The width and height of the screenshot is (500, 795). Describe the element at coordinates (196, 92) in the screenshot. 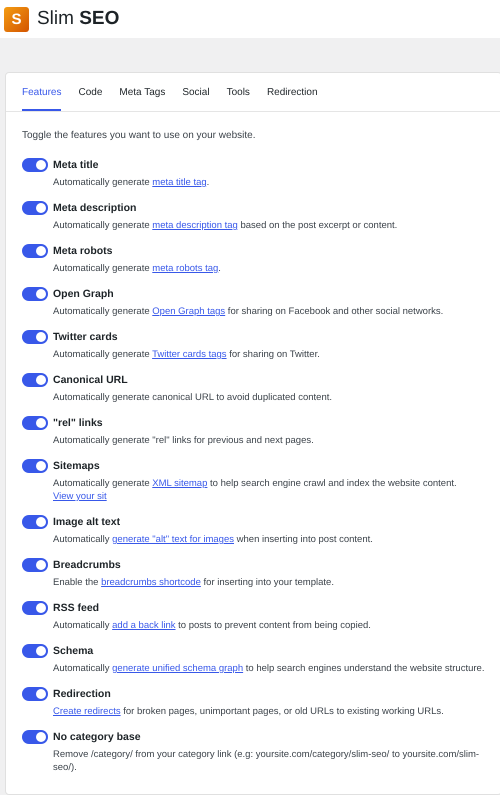

I see `tab: Social` at that location.